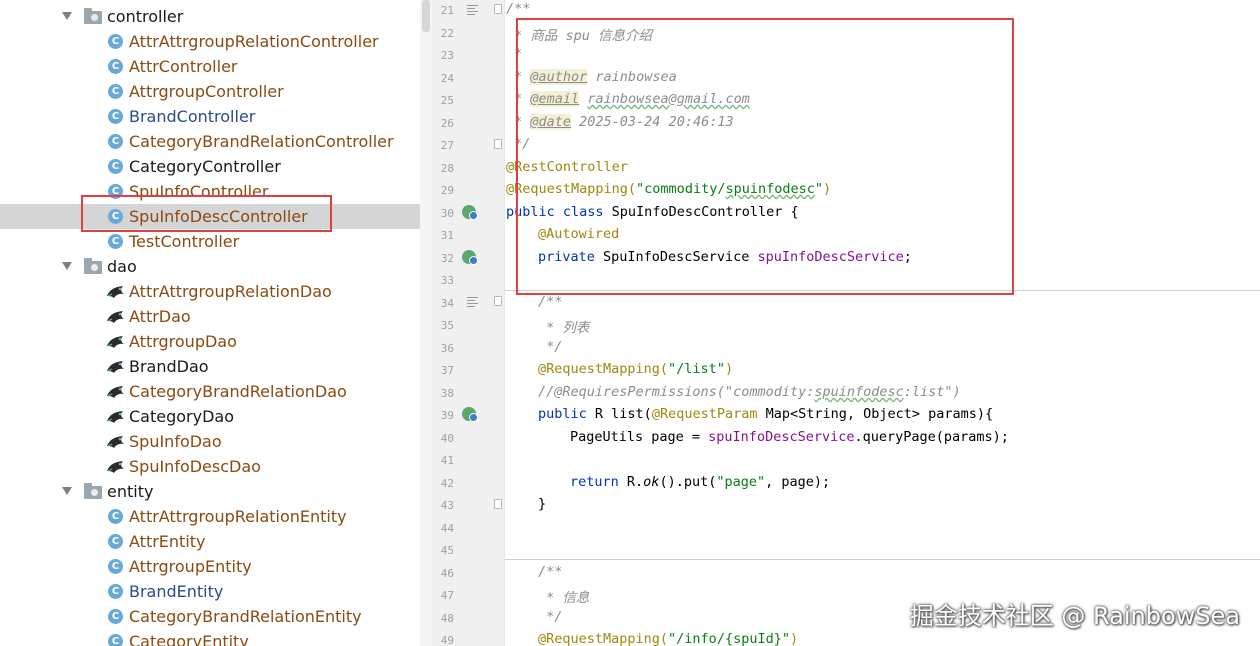  What do you see at coordinates (542, 504) in the screenshot?
I see `code-line-43: }` at bounding box center [542, 504].